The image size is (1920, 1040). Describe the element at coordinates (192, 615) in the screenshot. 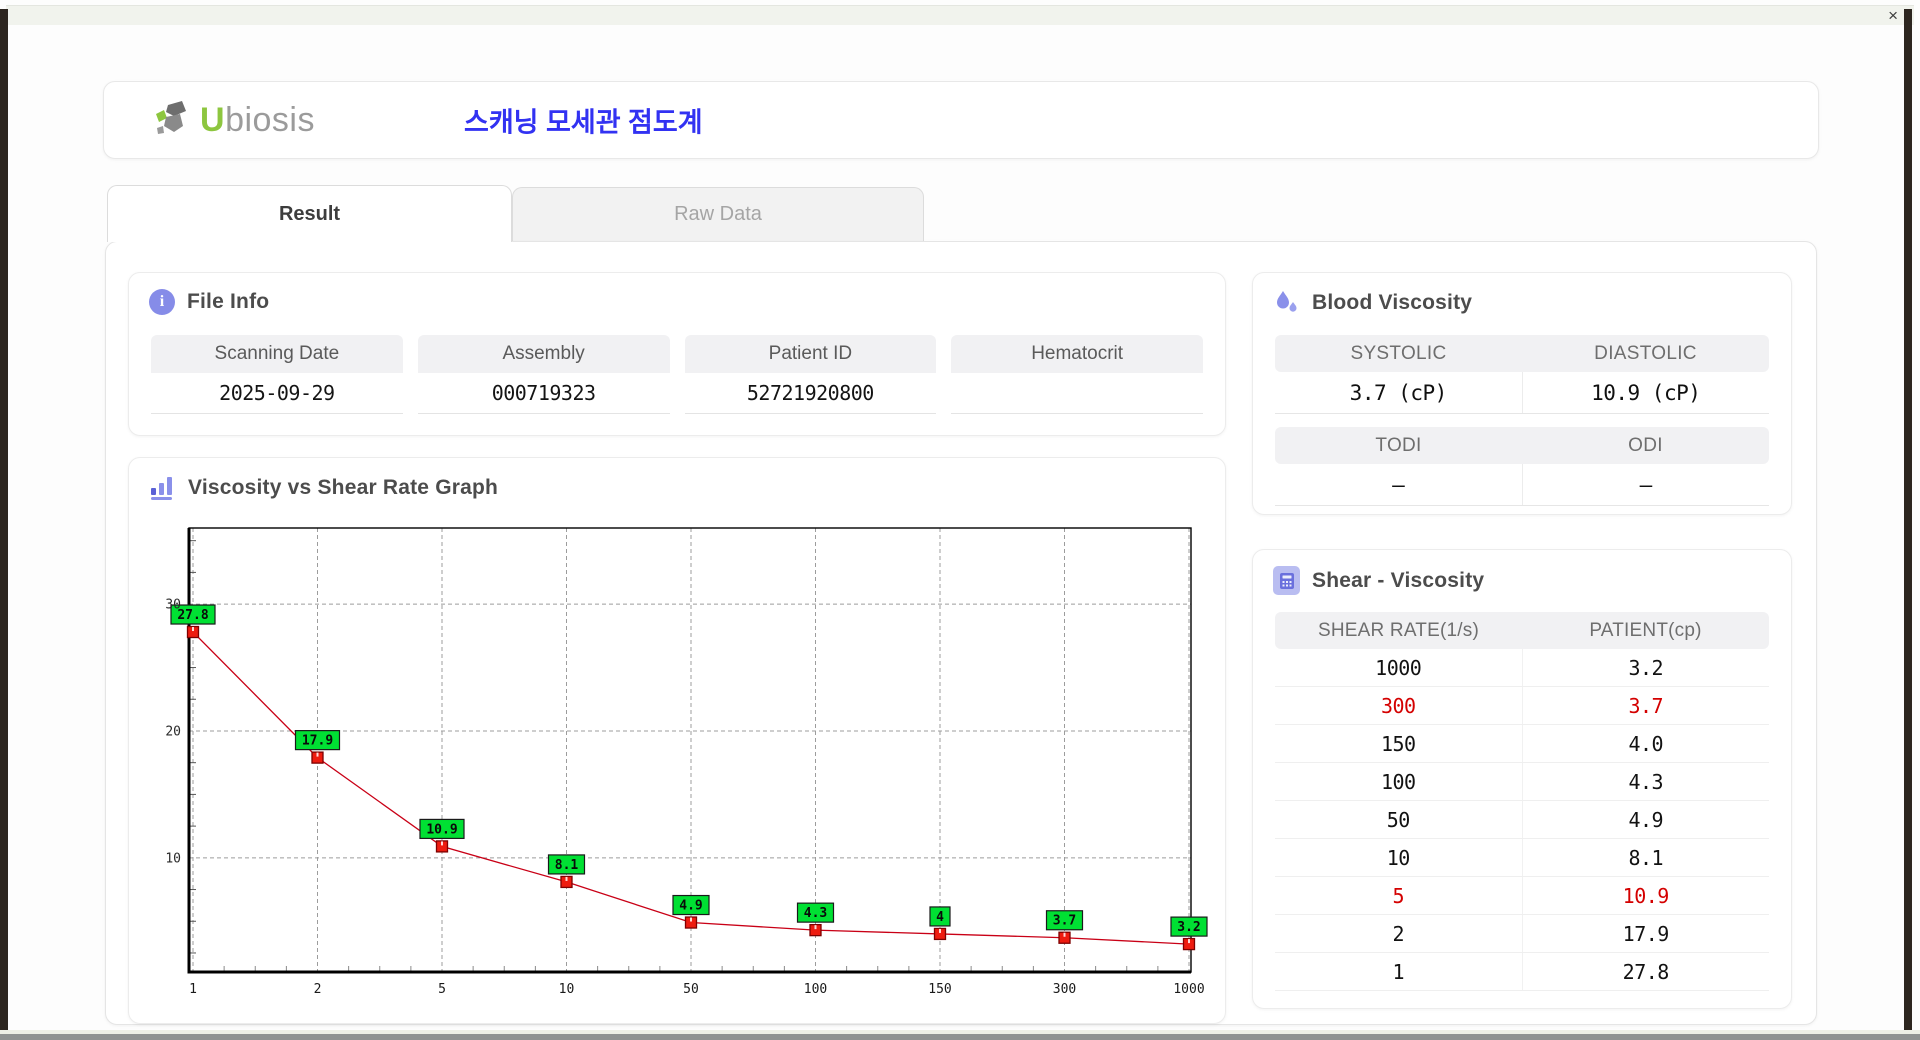

I see `svg-text: 27.8` at that location.